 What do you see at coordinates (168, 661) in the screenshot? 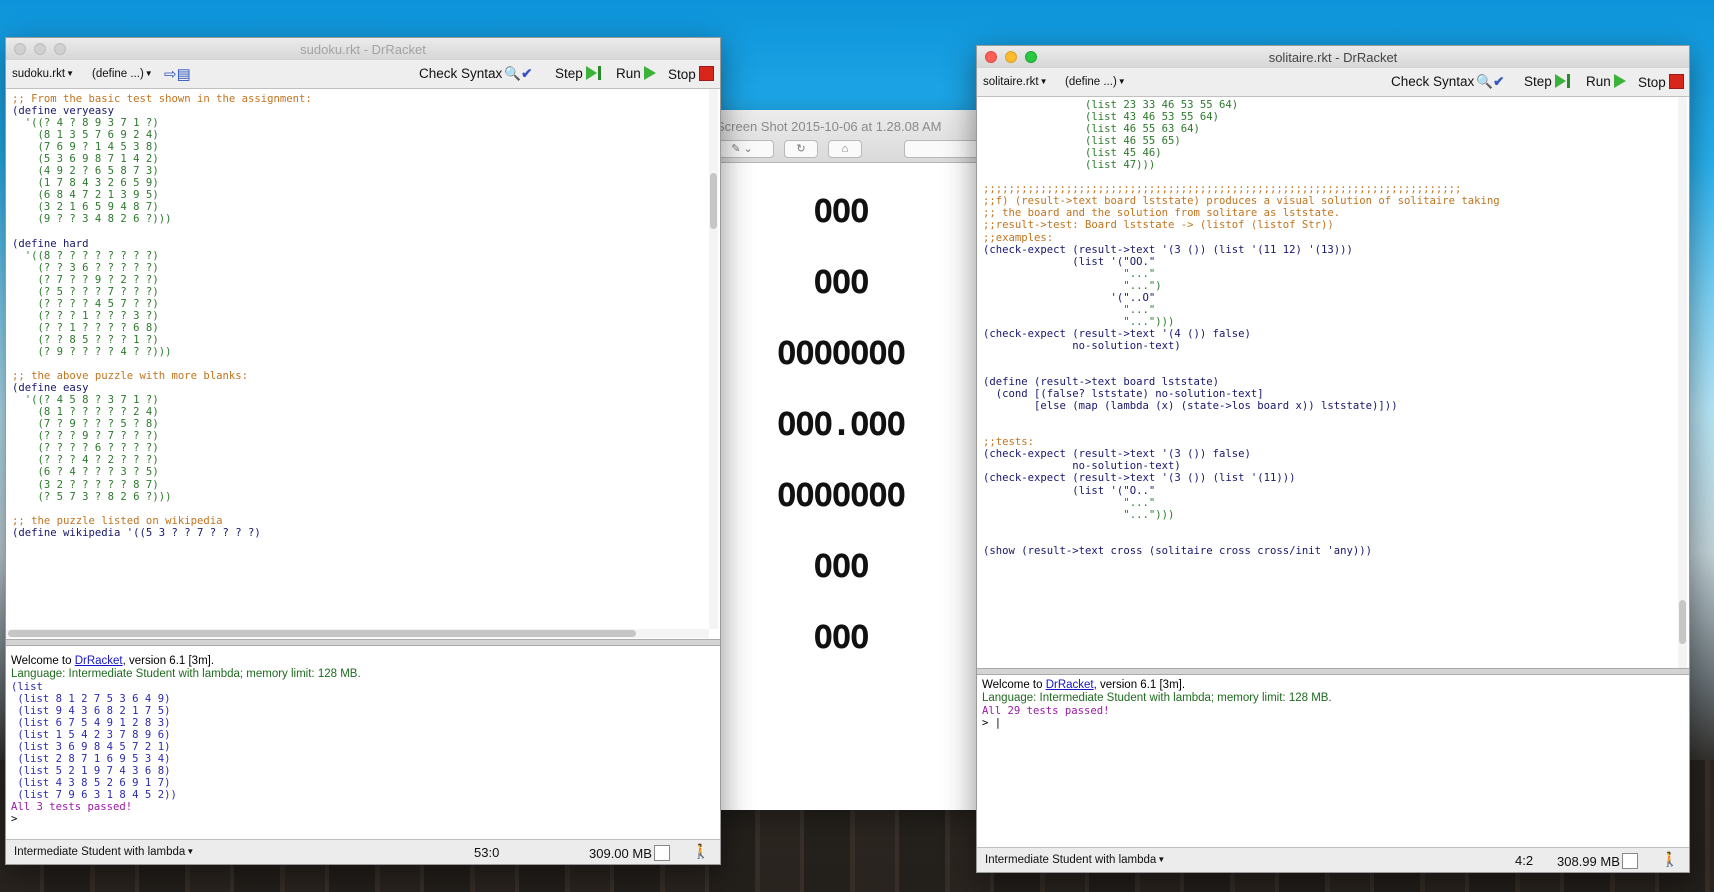
I see `version-text: , version 6.1 [3m].` at bounding box center [168, 661].